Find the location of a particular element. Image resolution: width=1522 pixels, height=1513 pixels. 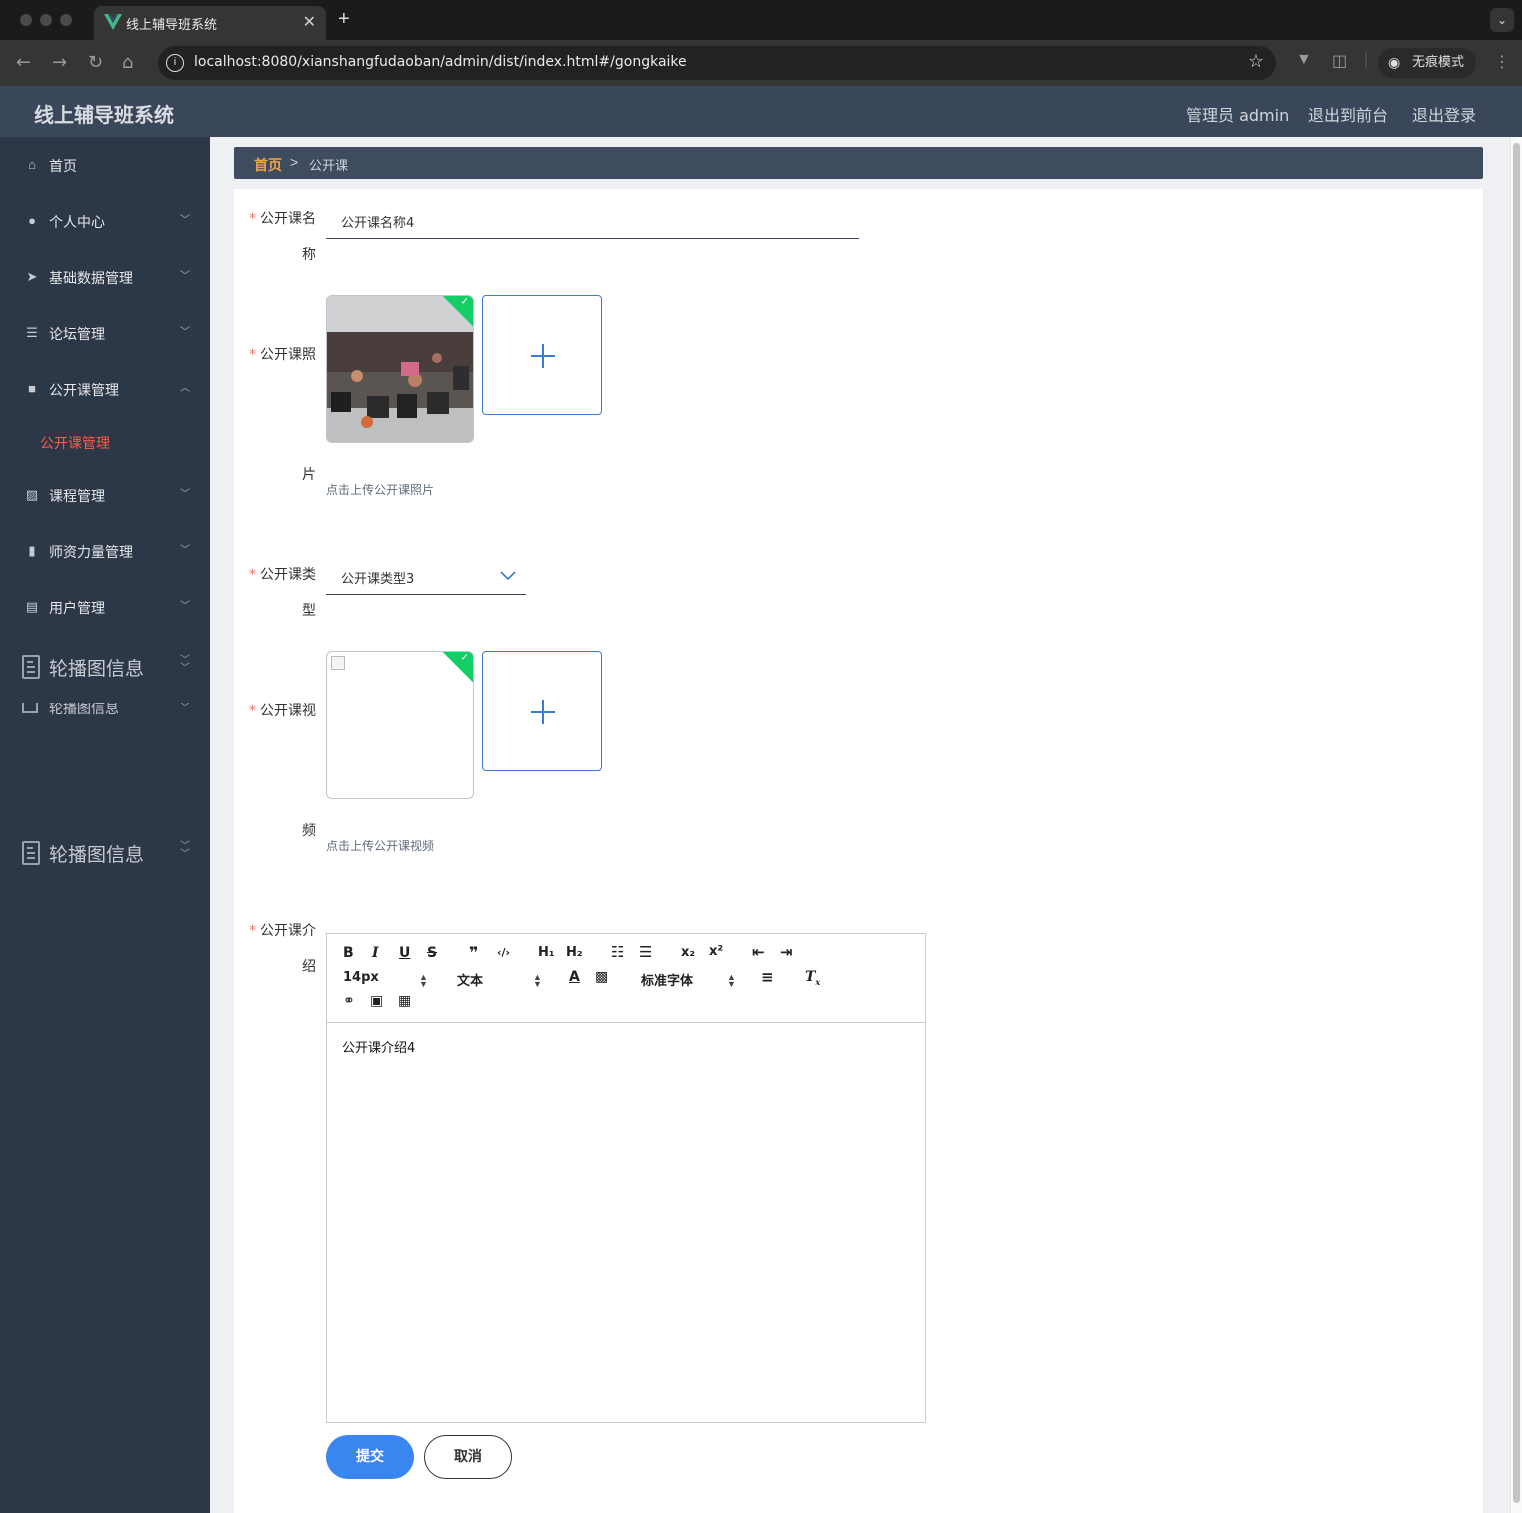

back-arrow-icon: ← is located at coordinates (23, 62).